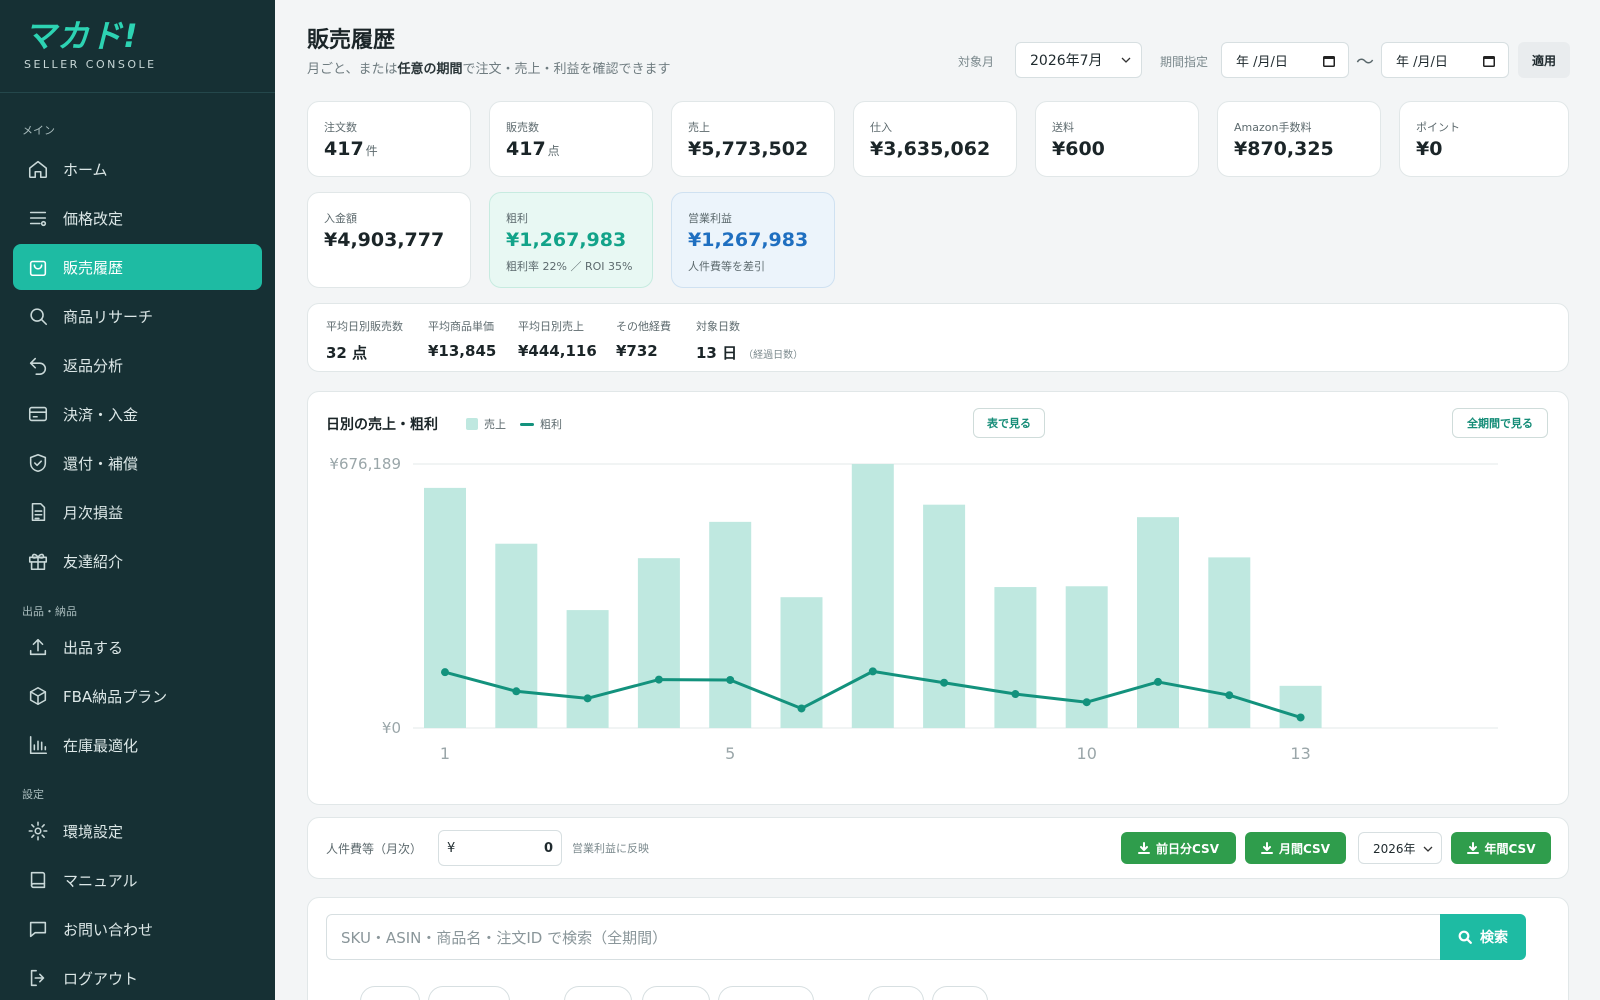 The width and height of the screenshot is (1600, 1000). I want to click on labor-cost-input: ¥ 0, so click(500, 848).